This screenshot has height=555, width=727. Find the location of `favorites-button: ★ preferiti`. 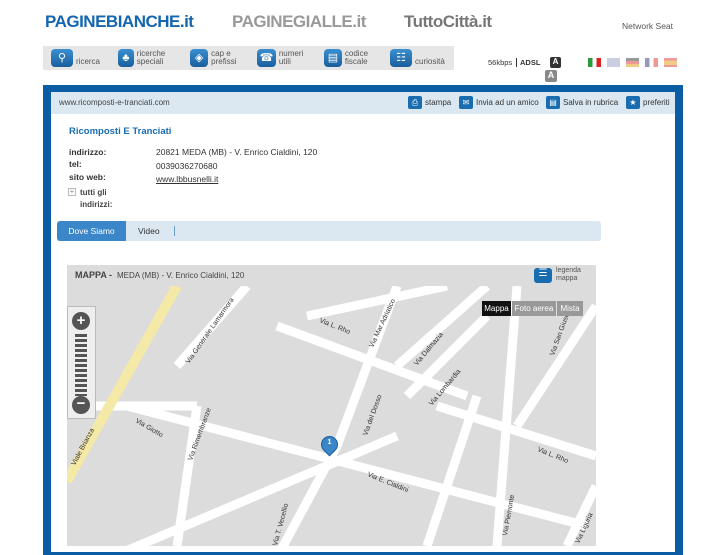

favorites-button: ★ preferiti is located at coordinates (648, 102).